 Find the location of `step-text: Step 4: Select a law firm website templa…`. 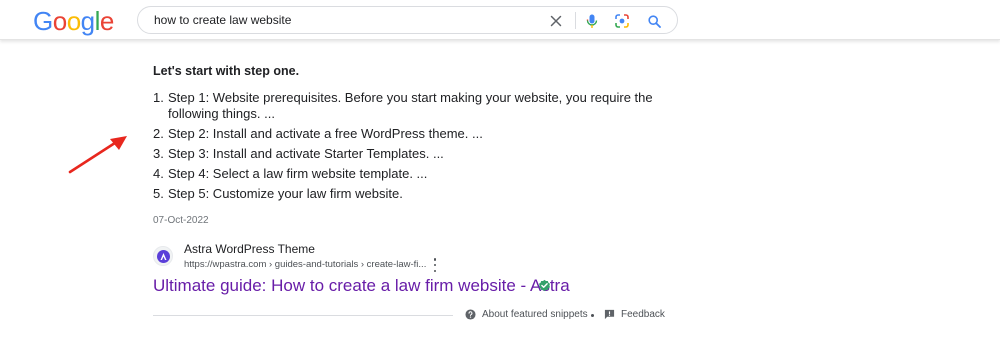

step-text: Step 4: Select a law firm website templa… is located at coordinates (298, 173).